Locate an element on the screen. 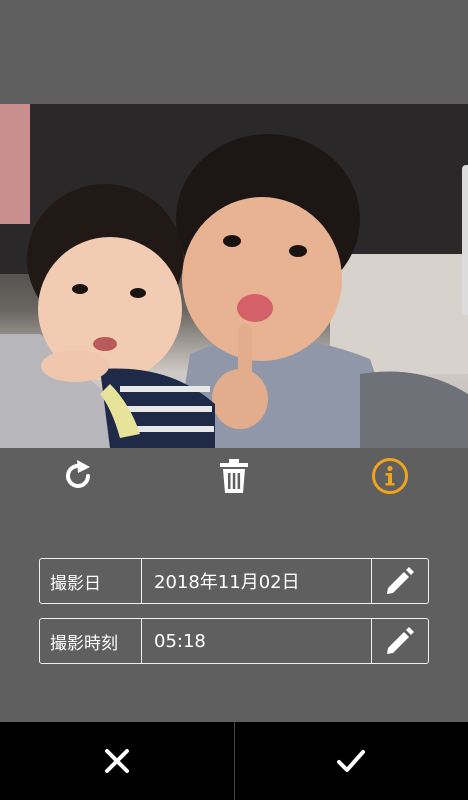 Image resolution: width=468 pixels, height=800 pixels. edit-time-button is located at coordinates (400, 641).